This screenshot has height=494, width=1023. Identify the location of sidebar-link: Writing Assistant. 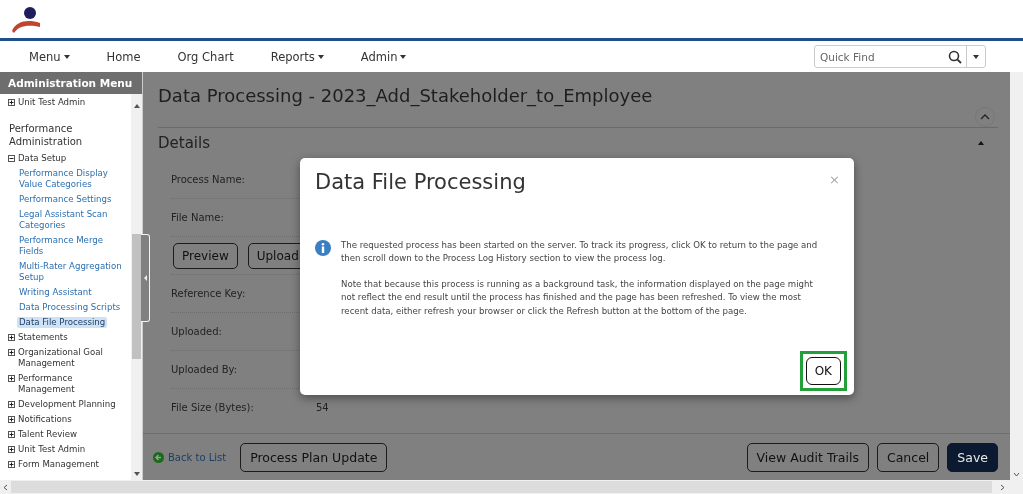
(55, 292).